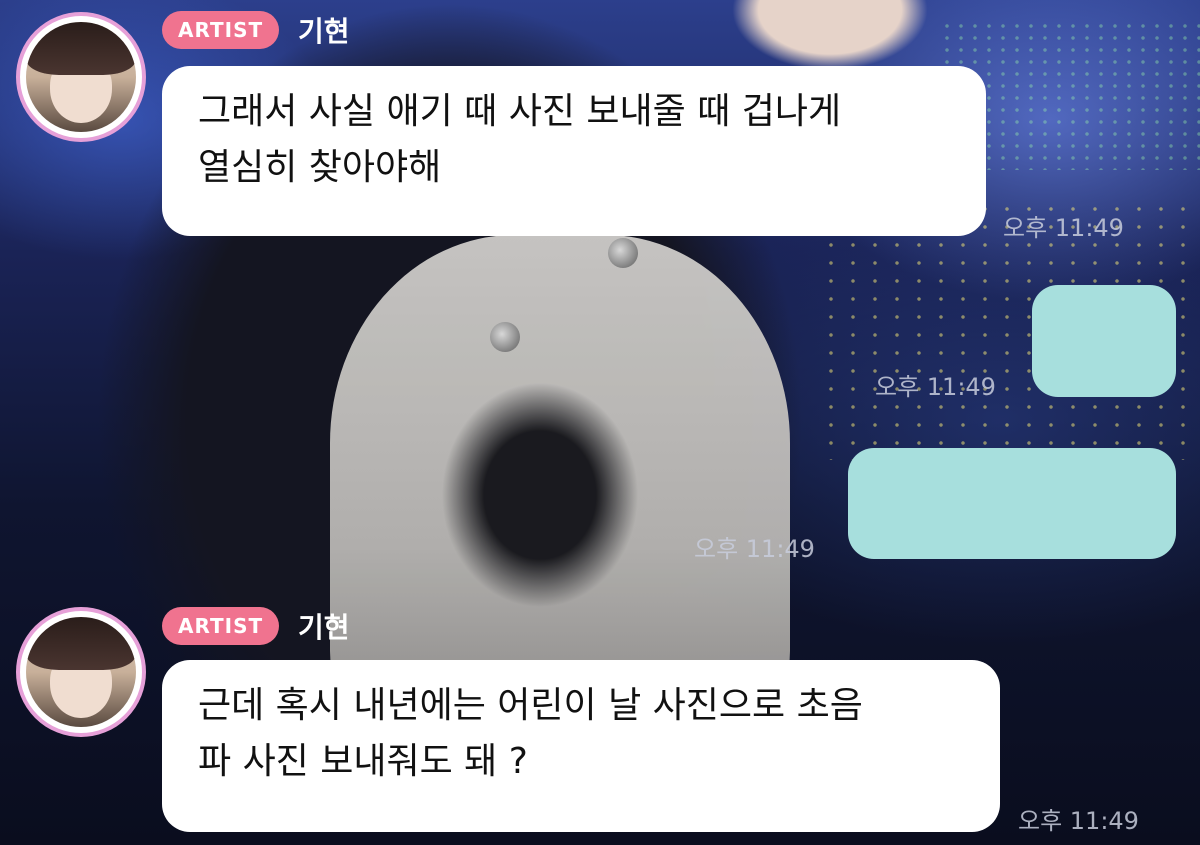  What do you see at coordinates (581, 746) in the screenshot?
I see `message-bubble: 근데 혹시 내년에는 어린이 날 사진으로 초음 파 사진 보내줘도 돼 ?` at bounding box center [581, 746].